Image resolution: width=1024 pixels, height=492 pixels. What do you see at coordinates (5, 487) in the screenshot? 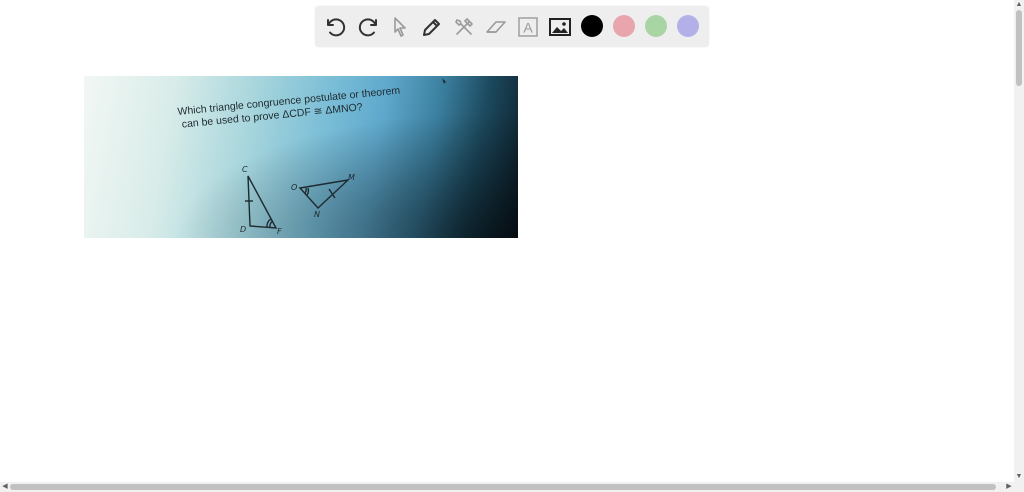
I see `scroll-left-icon: ◀` at bounding box center [5, 487].